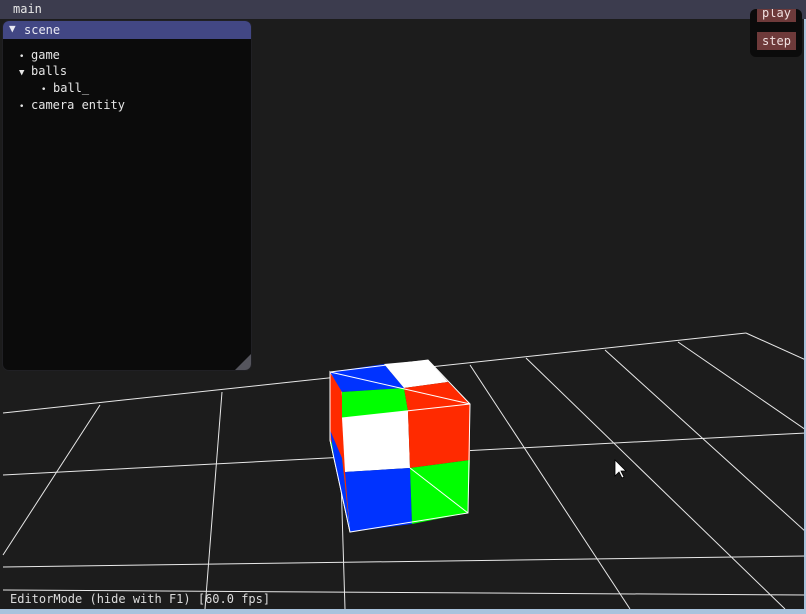 The image size is (806, 614). What do you see at coordinates (12, 28) in the screenshot?
I see `collapse-triangle-icon: ▼` at bounding box center [12, 28].